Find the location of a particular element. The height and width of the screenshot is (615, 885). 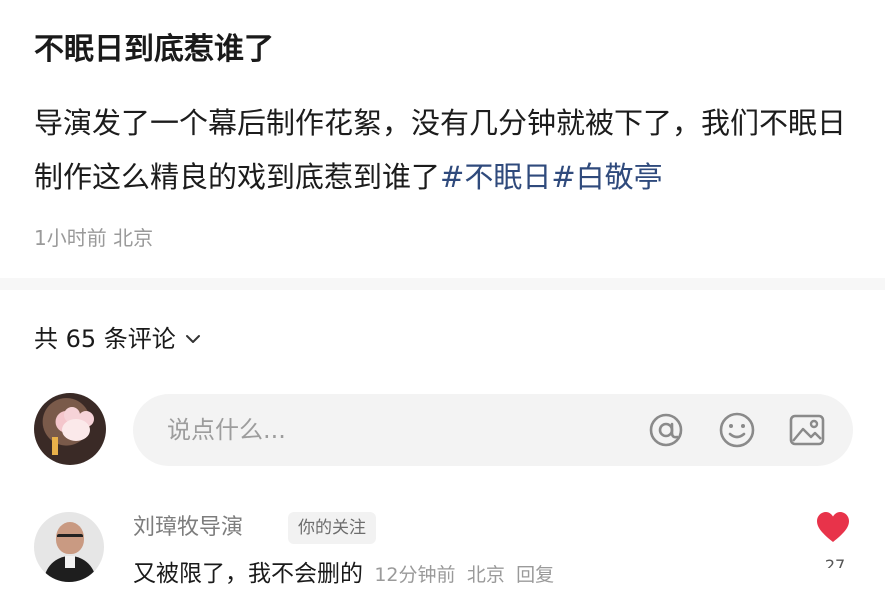

chevron-down-icon is located at coordinates (192, 339).